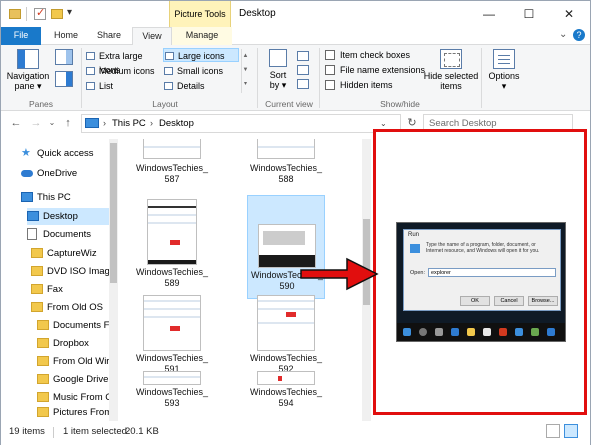  What do you see at coordinates (553, 431) in the screenshot?
I see `details-view-icon` at bounding box center [553, 431].